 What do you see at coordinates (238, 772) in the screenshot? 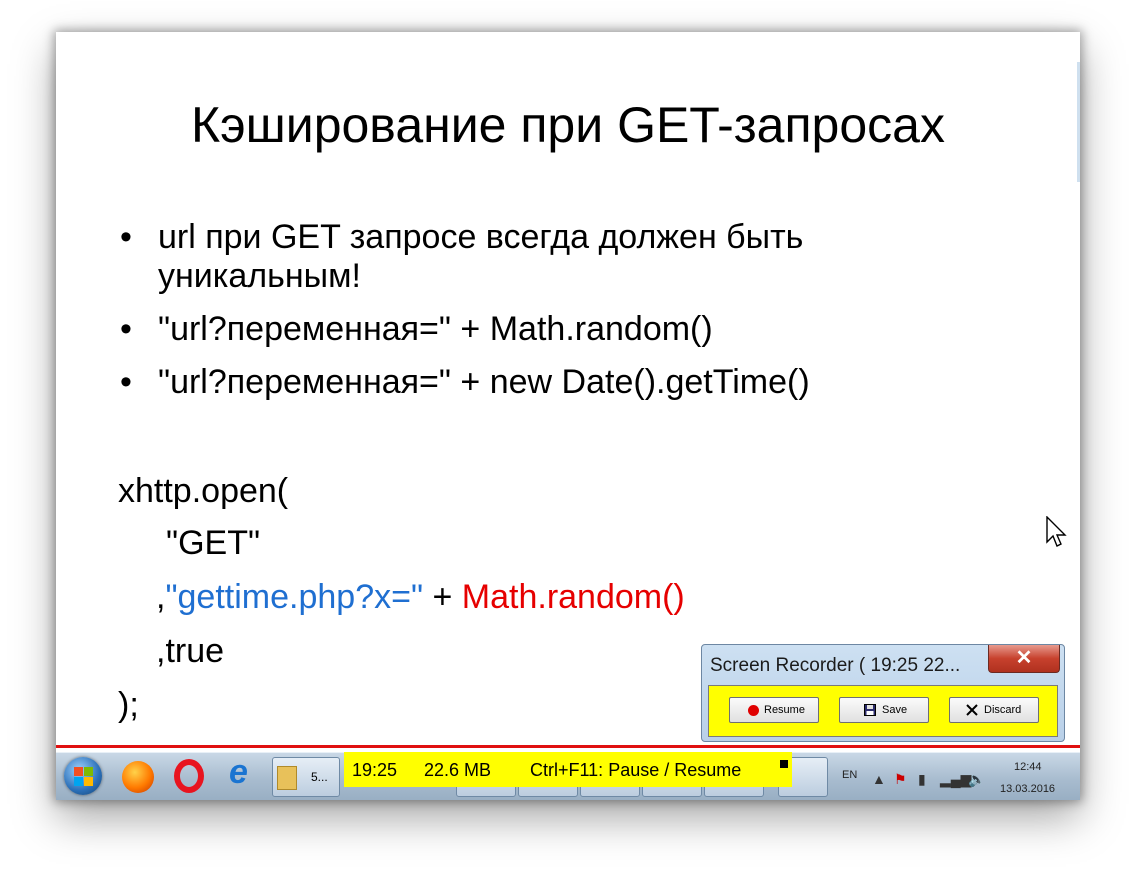
I see `ie-icon: e` at bounding box center [238, 772].